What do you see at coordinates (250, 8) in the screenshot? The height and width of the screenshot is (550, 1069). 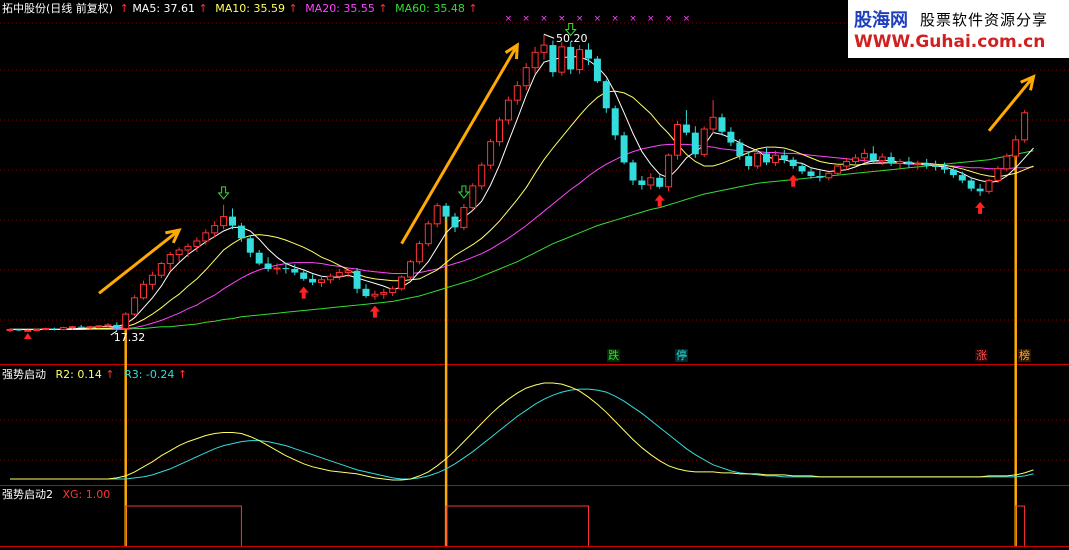 I see `ma10-value: MA10: 35.59` at bounding box center [250, 8].